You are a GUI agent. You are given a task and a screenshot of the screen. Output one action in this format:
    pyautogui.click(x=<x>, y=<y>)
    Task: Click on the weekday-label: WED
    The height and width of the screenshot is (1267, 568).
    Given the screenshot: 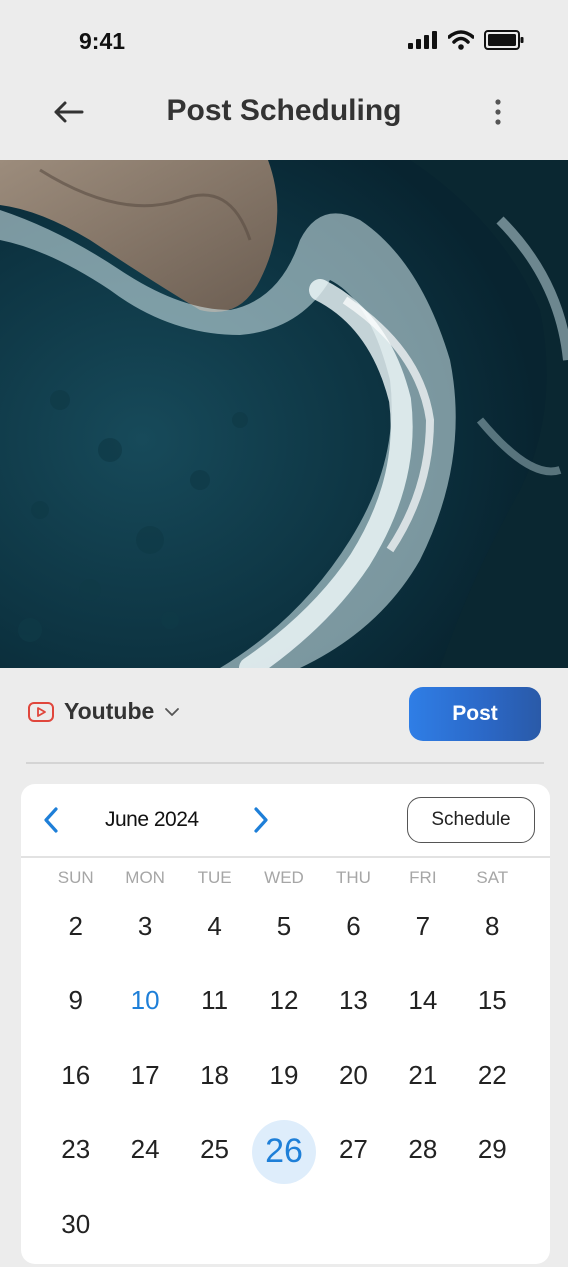 What is the action you would take?
    pyautogui.click(x=284, y=877)
    